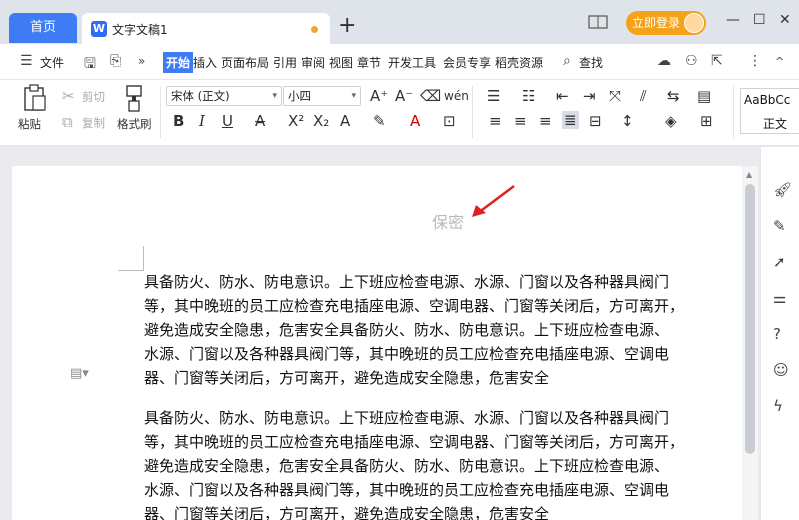 This screenshot has height=520, width=799. I want to click on distribute-icon: ⊟, so click(595, 121).